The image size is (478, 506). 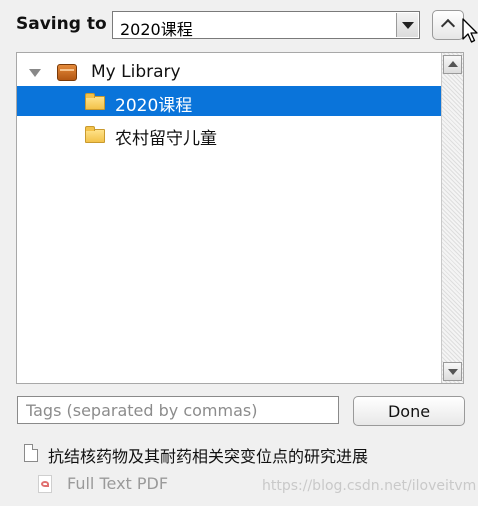 I want to click on tags-input, so click(x=178, y=410).